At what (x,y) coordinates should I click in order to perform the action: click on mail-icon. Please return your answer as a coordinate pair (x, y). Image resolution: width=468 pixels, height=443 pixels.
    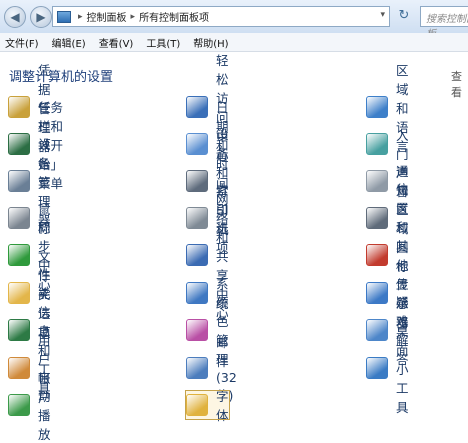
    Looking at the image, I should click on (197, 368).